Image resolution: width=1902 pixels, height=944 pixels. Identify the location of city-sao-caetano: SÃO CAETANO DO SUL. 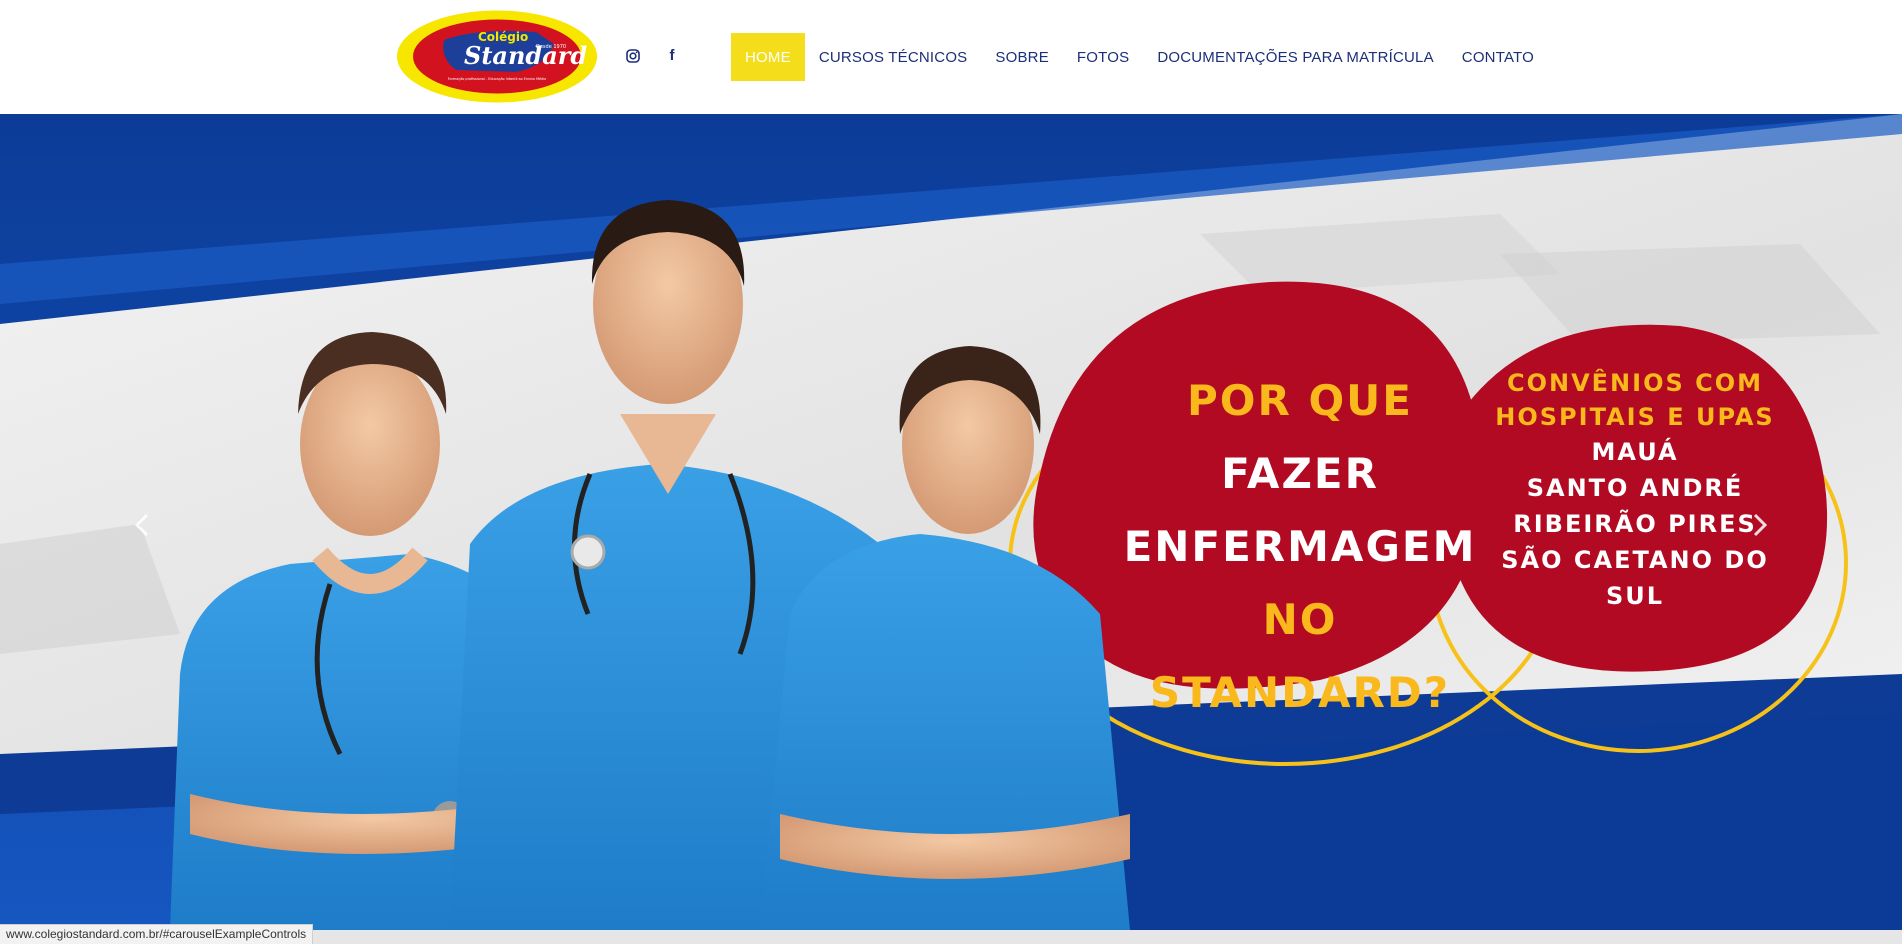
(1635, 578).